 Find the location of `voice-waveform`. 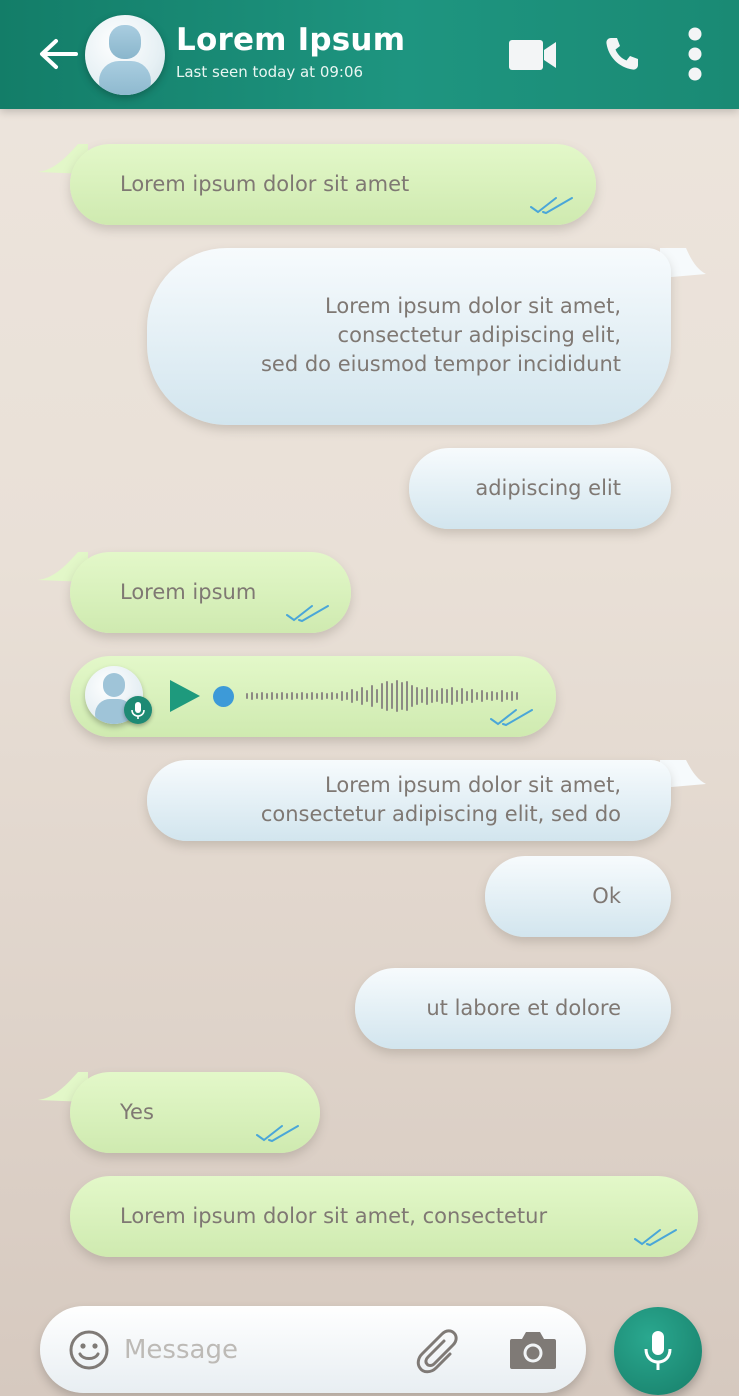

voice-waveform is located at coordinates (382, 696).